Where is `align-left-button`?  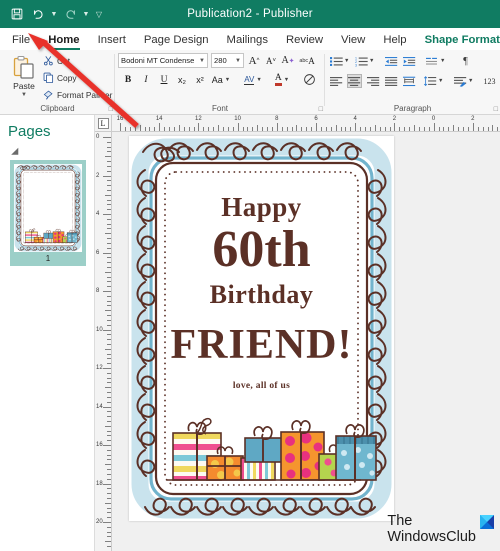 align-left-button is located at coordinates (336, 81).